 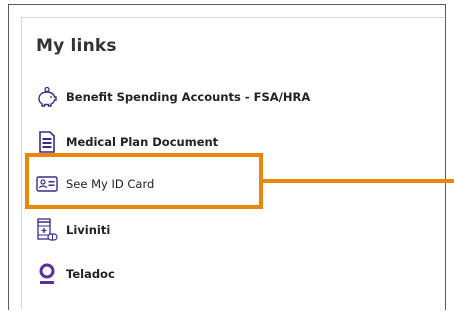 I want to click on document-icon, so click(x=47, y=142).